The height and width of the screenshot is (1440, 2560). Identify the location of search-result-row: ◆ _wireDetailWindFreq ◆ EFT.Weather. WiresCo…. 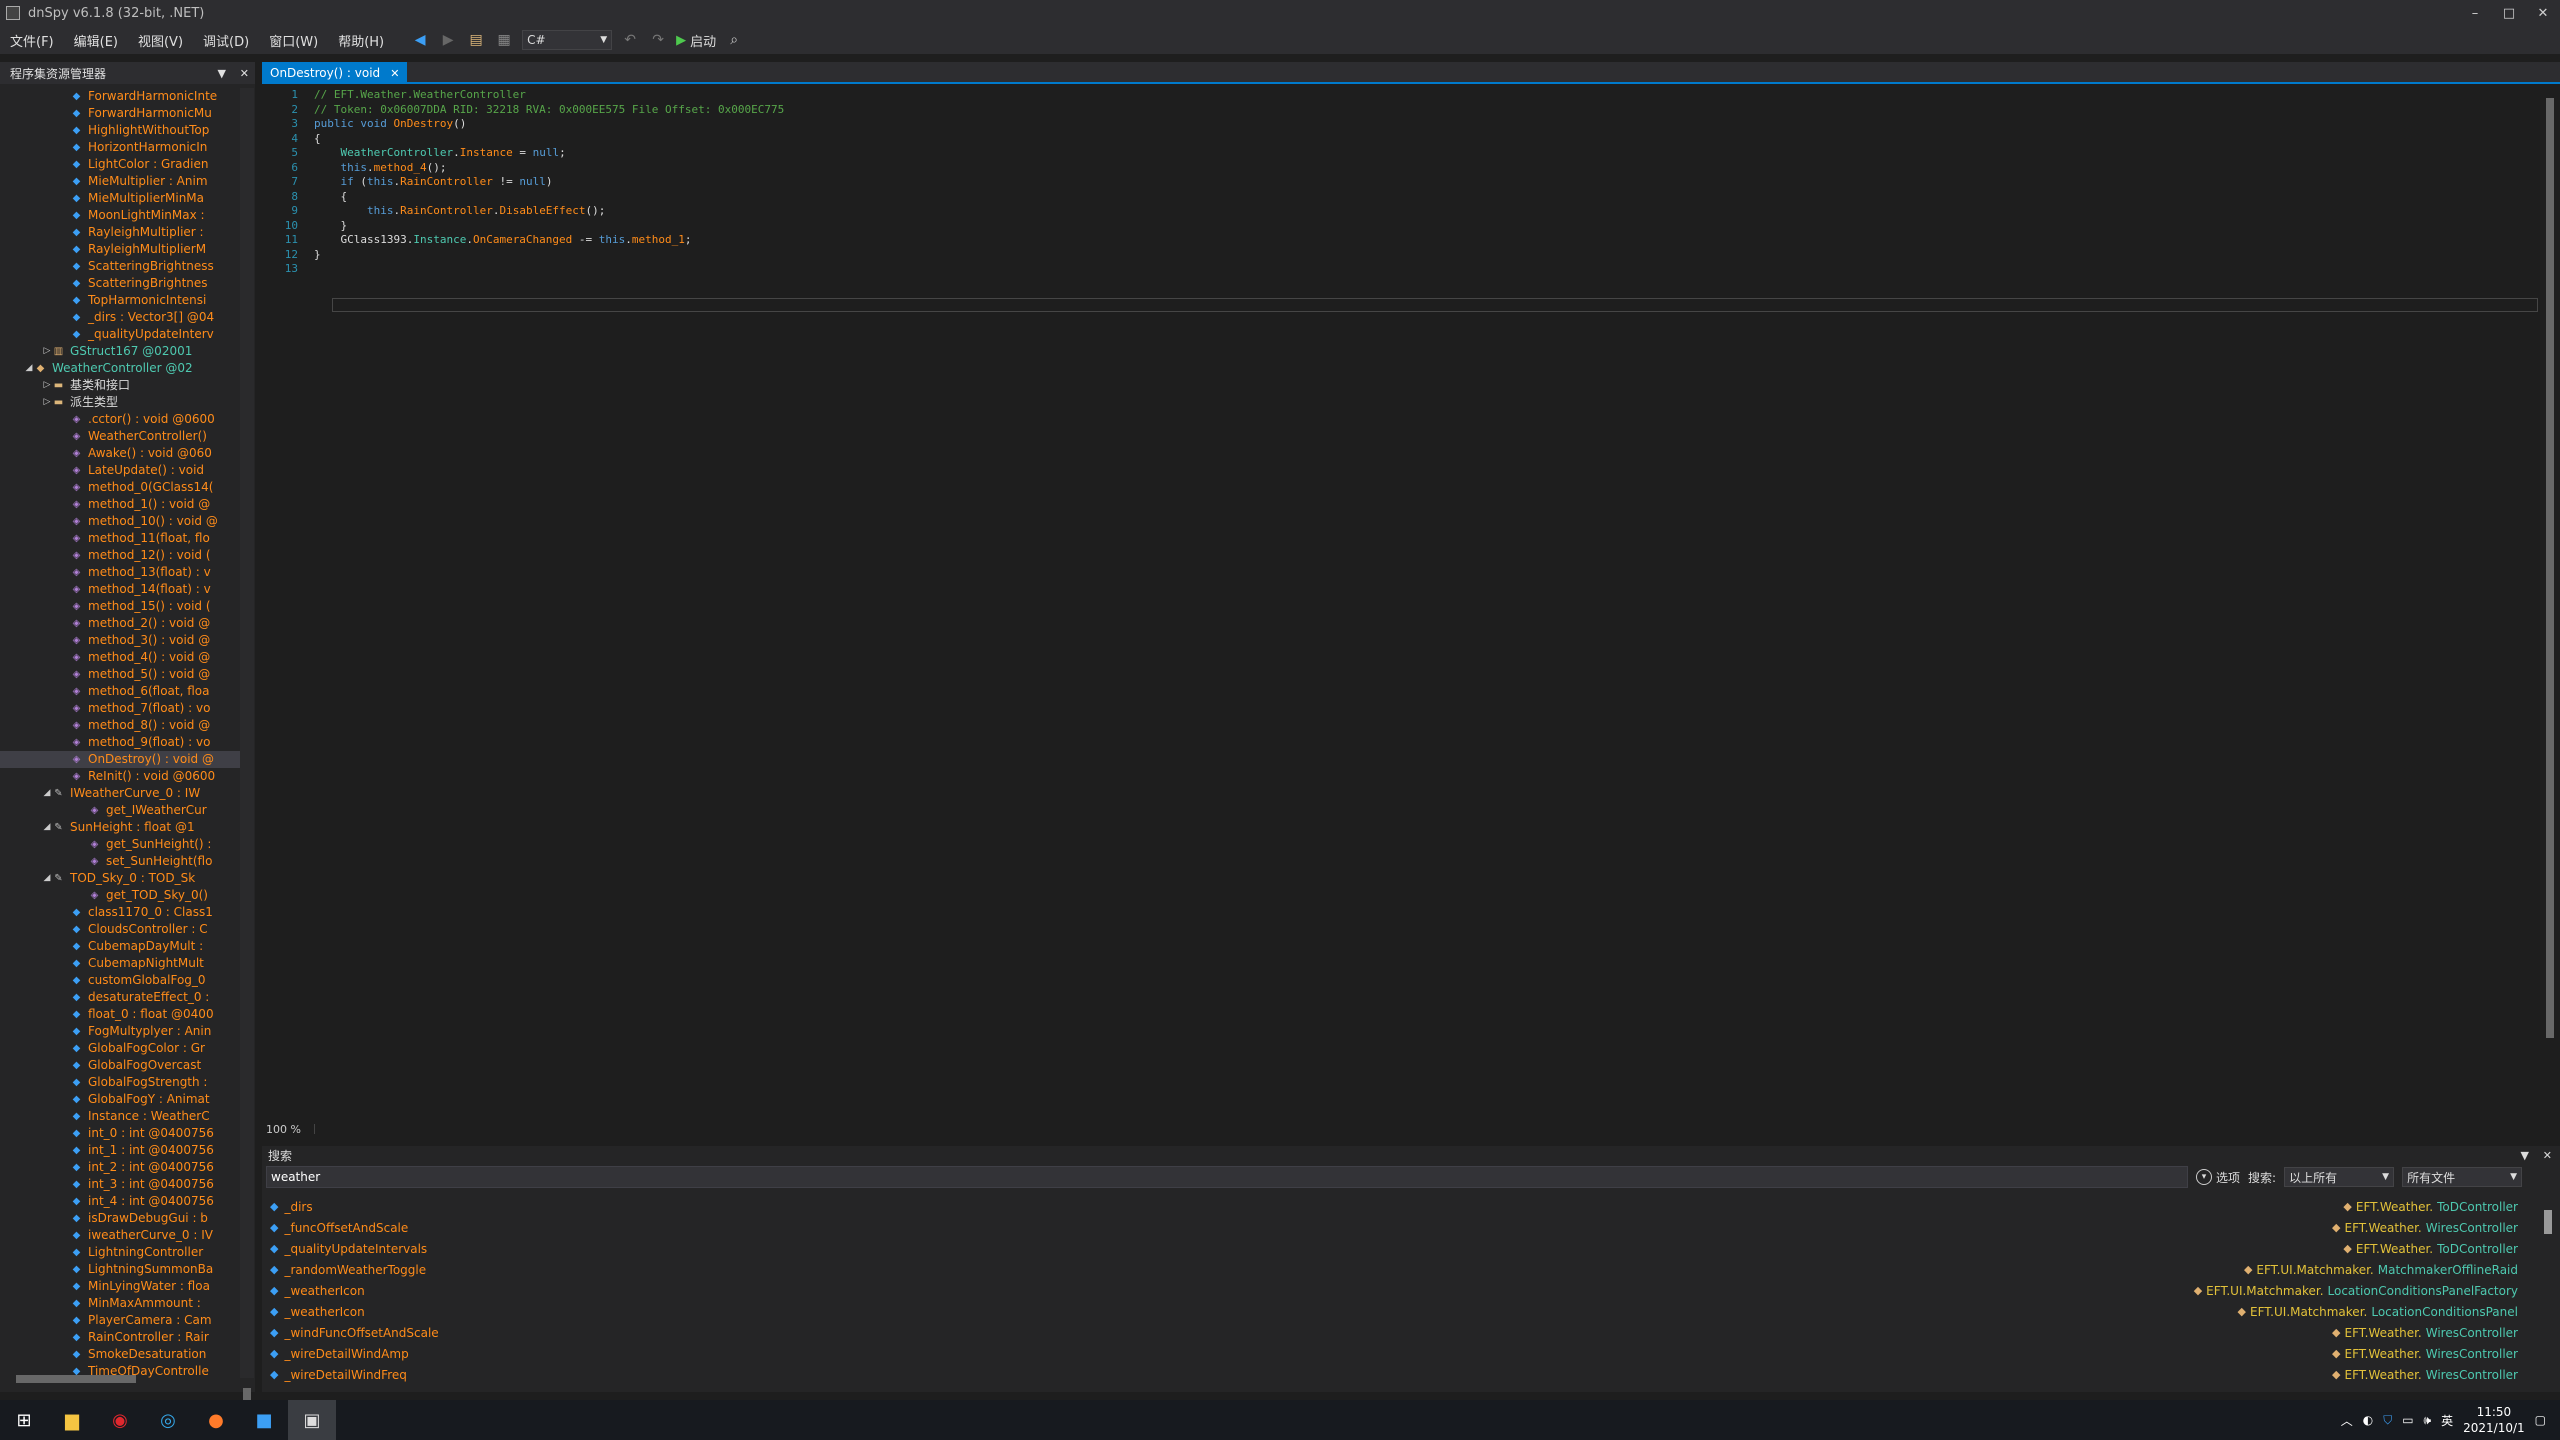
(1397, 1374).